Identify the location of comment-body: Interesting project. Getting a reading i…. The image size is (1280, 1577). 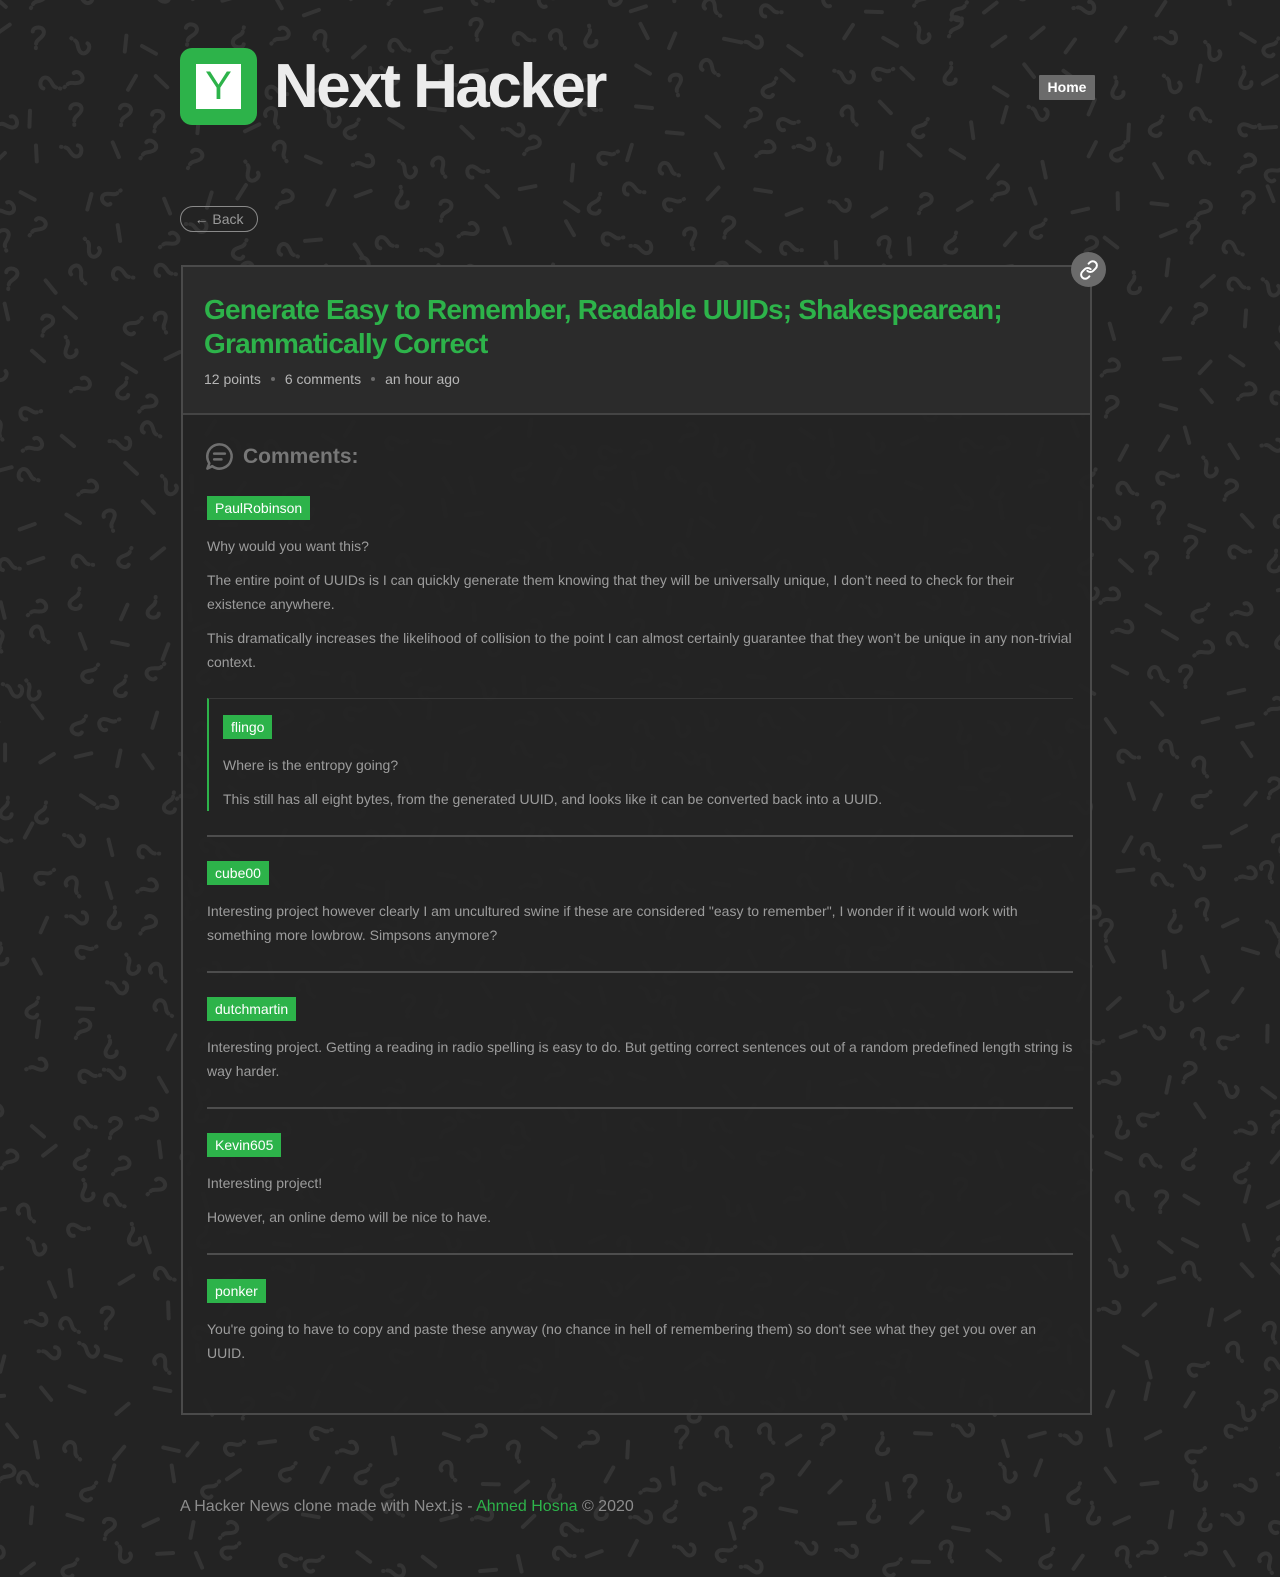
(640, 1059).